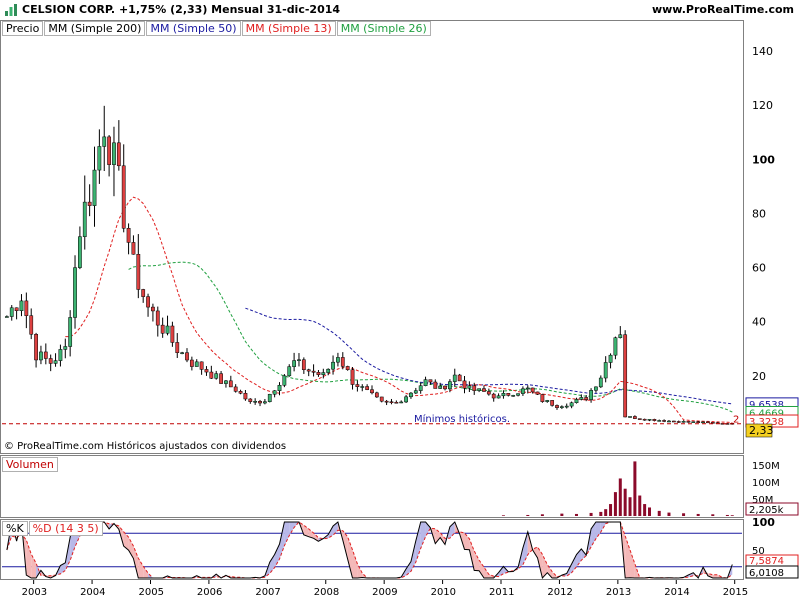 The height and width of the screenshot is (600, 800). What do you see at coordinates (762, 105) in the screenshot?
I see `price-ytick-label: 120` at bounding box center [762, 105].